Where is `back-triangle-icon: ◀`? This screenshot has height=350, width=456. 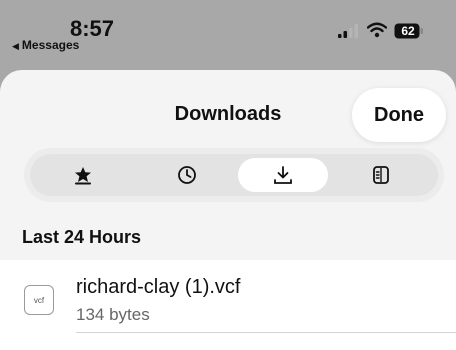
back-triangle-icon: ◀ is located at coordinates (15, 46).